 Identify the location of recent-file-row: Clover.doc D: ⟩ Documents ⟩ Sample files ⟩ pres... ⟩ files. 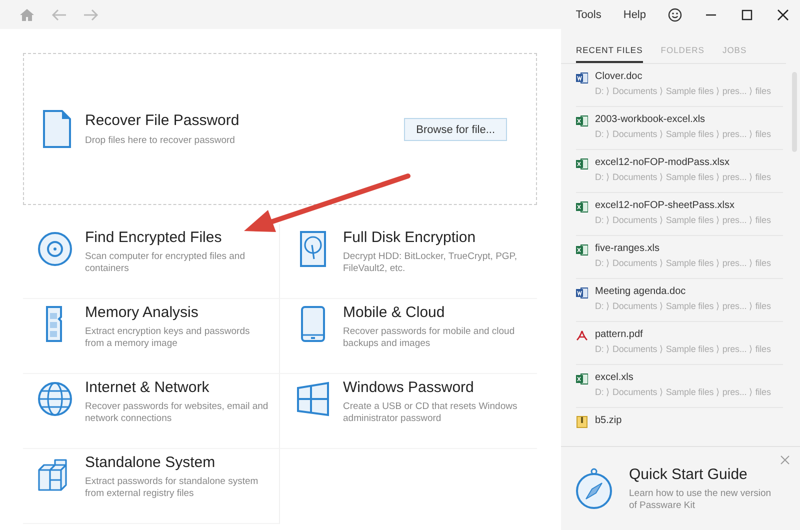
(679, 85).